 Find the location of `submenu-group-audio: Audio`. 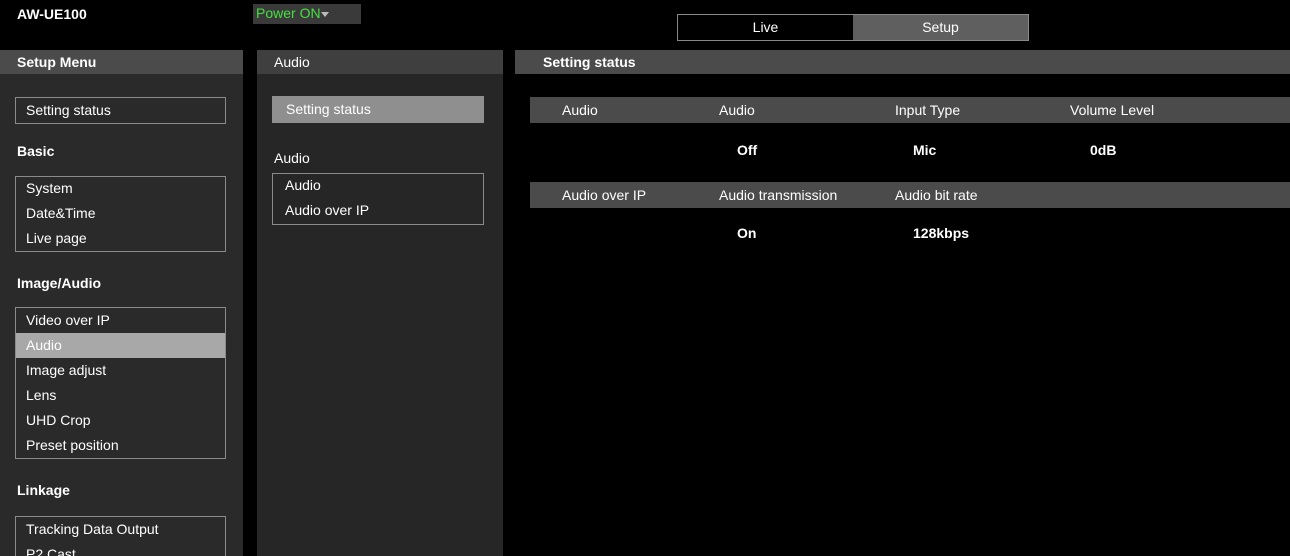

submenu-group-audio: Audio is located at coordinates (292, 158).